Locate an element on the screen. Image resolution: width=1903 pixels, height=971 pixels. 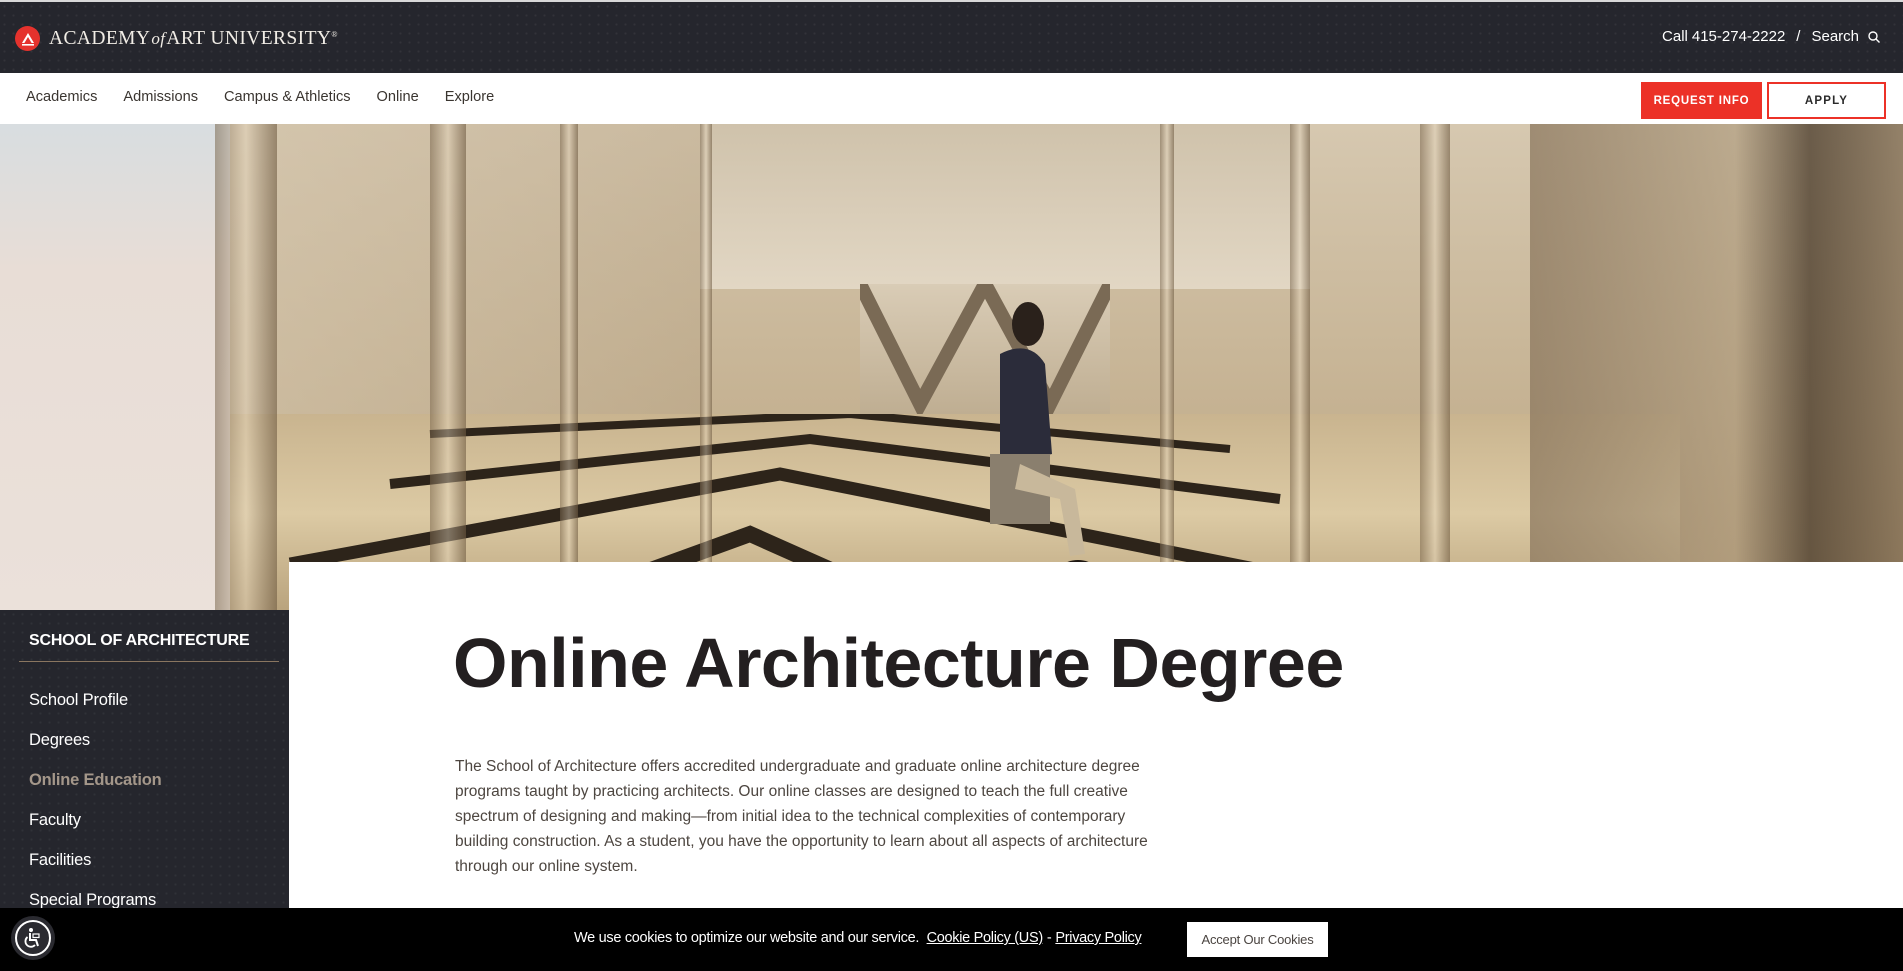
sidebar-item-school-profile: School Profile is located at coordinates (95, 711).